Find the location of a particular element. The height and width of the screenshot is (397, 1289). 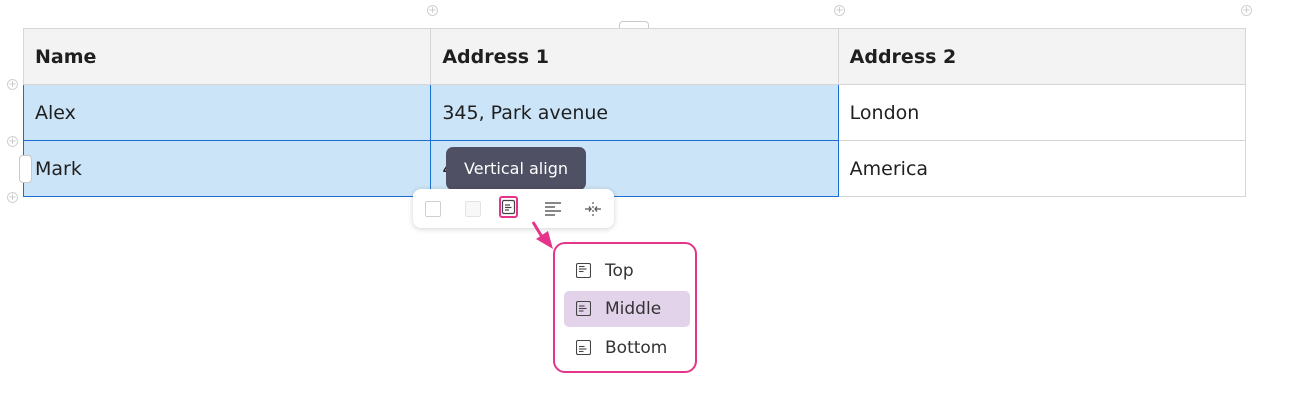

checkbox-button is located at coordinates (433, 209).